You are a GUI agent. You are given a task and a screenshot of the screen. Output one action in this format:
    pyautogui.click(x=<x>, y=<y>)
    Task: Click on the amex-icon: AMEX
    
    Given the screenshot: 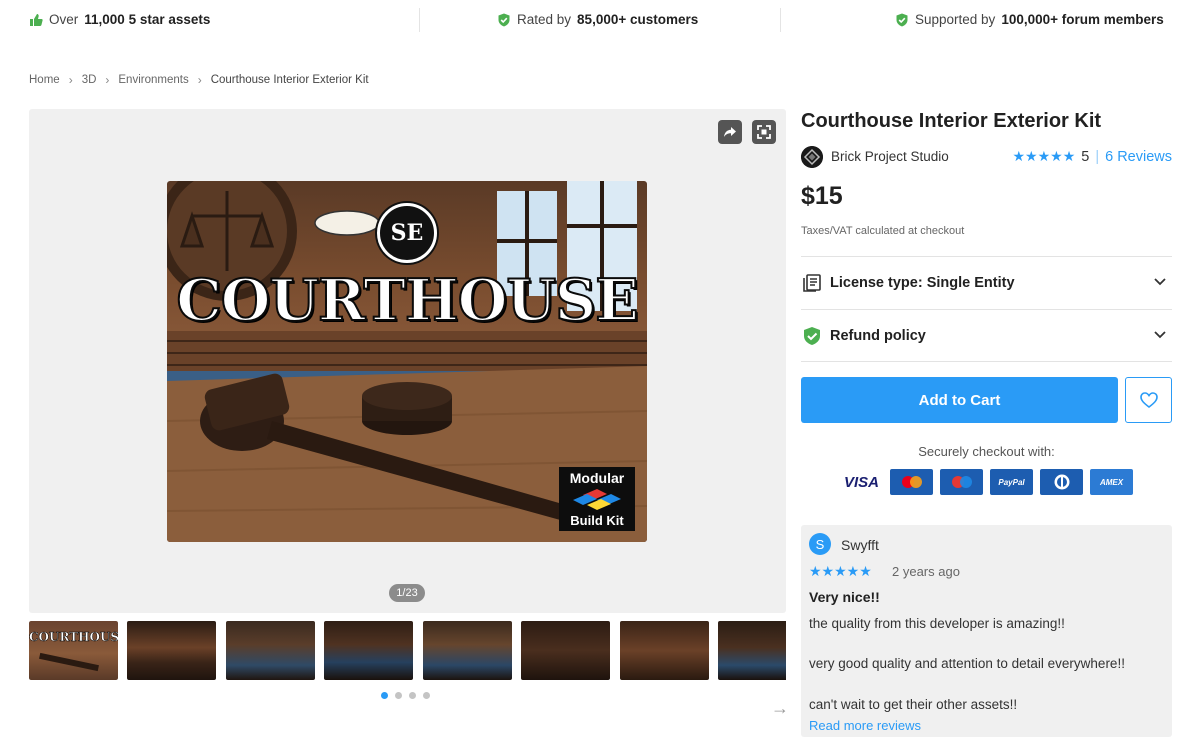 What is the action you would take?
    pyautogui.click(x=1111, y=482)
    